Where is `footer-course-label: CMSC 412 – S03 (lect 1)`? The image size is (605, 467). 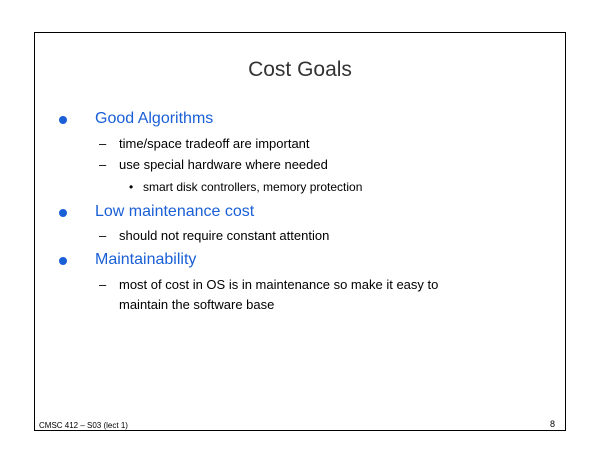
footer-course-label: CMSC 412 – S03 (lect 1) is located at coordinates (83, 425).